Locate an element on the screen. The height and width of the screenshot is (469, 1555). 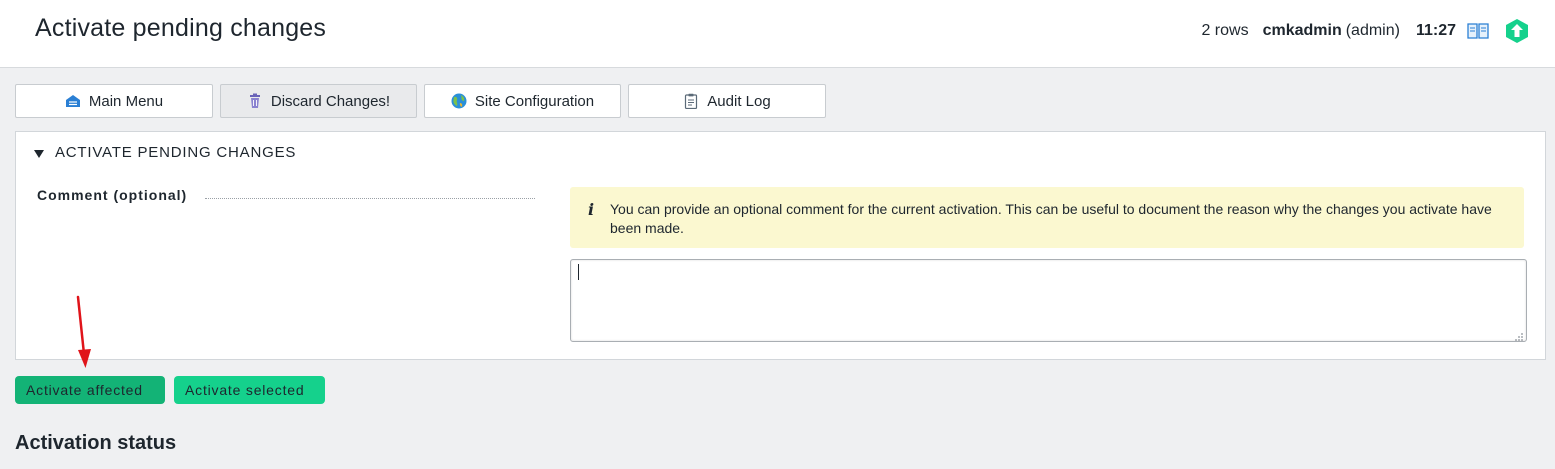
discard-changes-button: Discard Changes! is located at coordinates (318, 101).